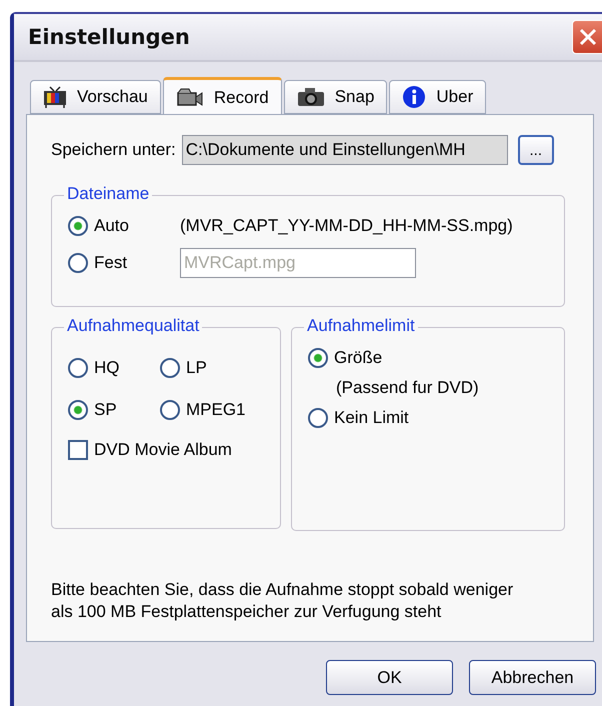 The image size is (602, 706). What do you see at coordinates (222, 96) in the screenshot?
I see `tab: Record` at bounding box center [222, 96].